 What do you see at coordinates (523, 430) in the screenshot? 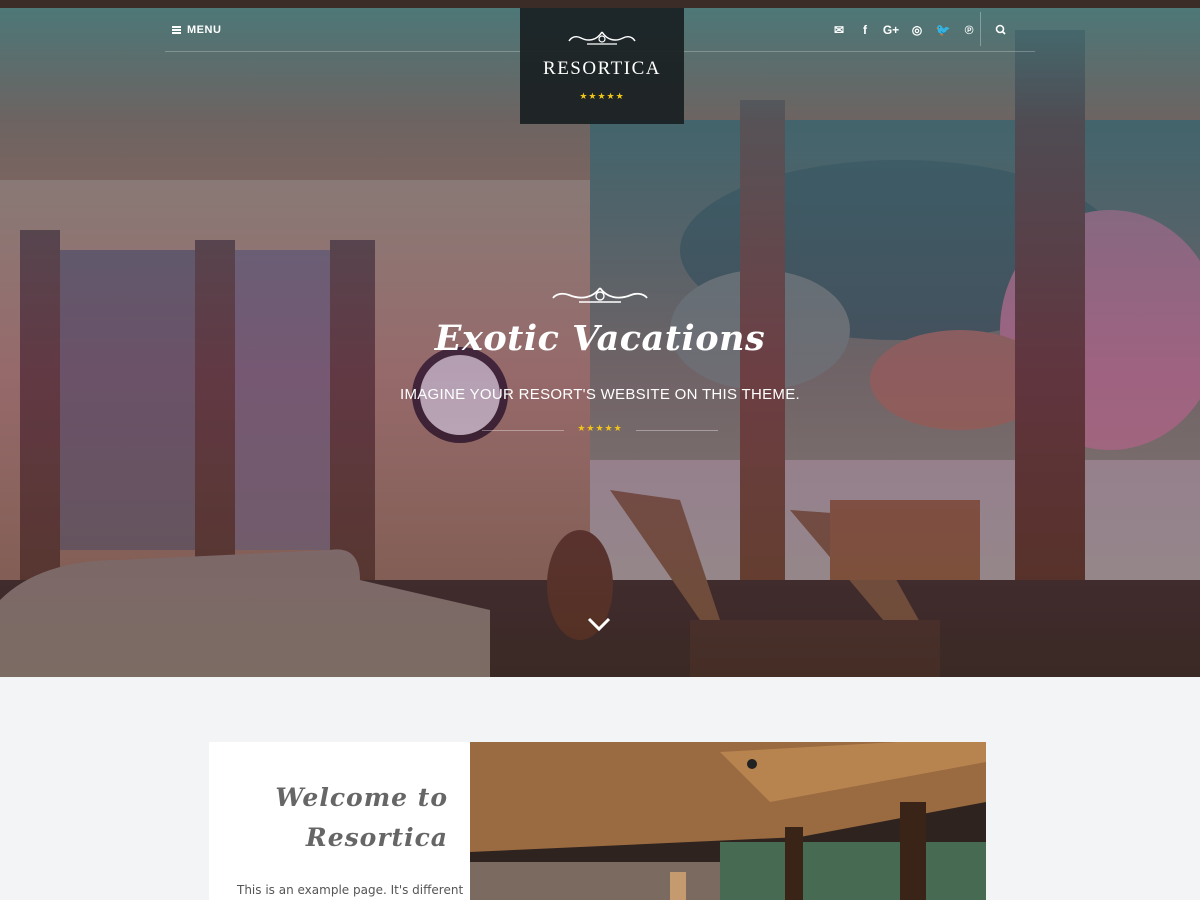
I see `rating-rule-left` at bounding box center [523, 430].